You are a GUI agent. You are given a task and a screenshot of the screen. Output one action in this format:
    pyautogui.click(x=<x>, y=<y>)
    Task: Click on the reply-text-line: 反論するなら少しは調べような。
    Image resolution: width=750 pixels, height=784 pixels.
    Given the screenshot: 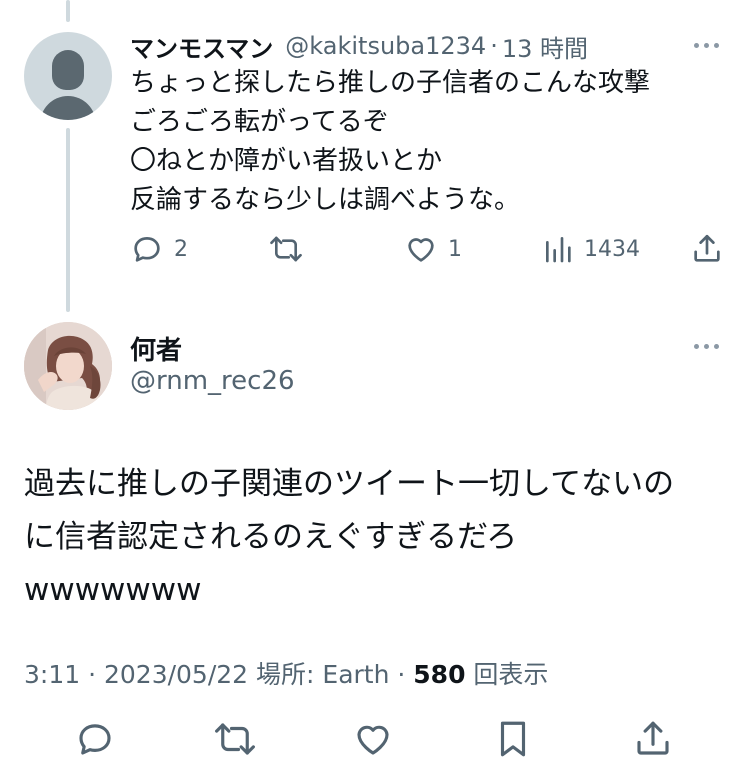 What is the action you would take?
    pyautogui.click(x=325, y=200)
    